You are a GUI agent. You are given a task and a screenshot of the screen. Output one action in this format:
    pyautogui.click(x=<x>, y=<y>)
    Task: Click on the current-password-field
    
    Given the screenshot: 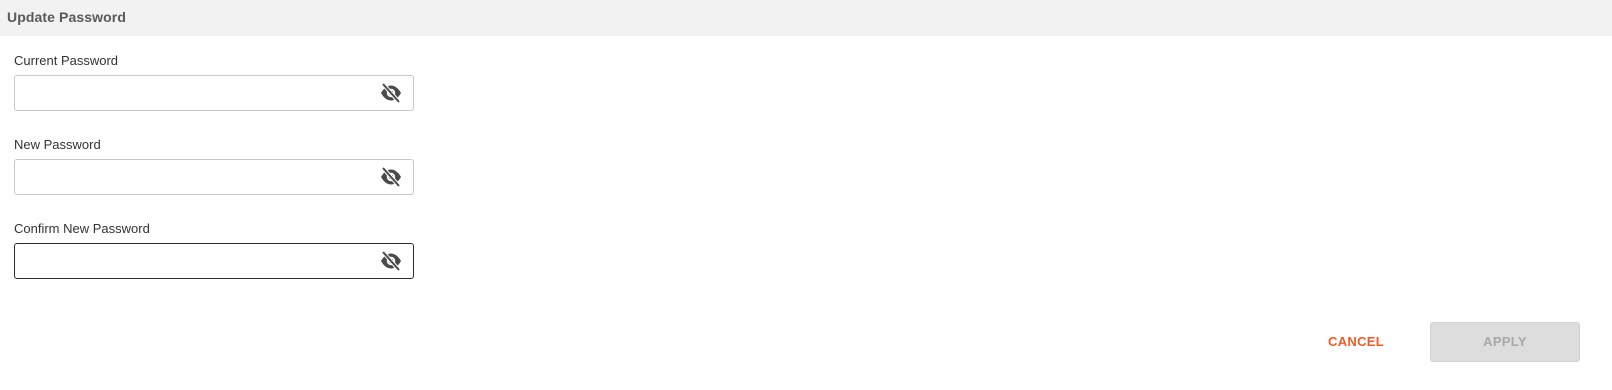 What is the action you would take?
    pyautogui.click(x=214, y=93)
    